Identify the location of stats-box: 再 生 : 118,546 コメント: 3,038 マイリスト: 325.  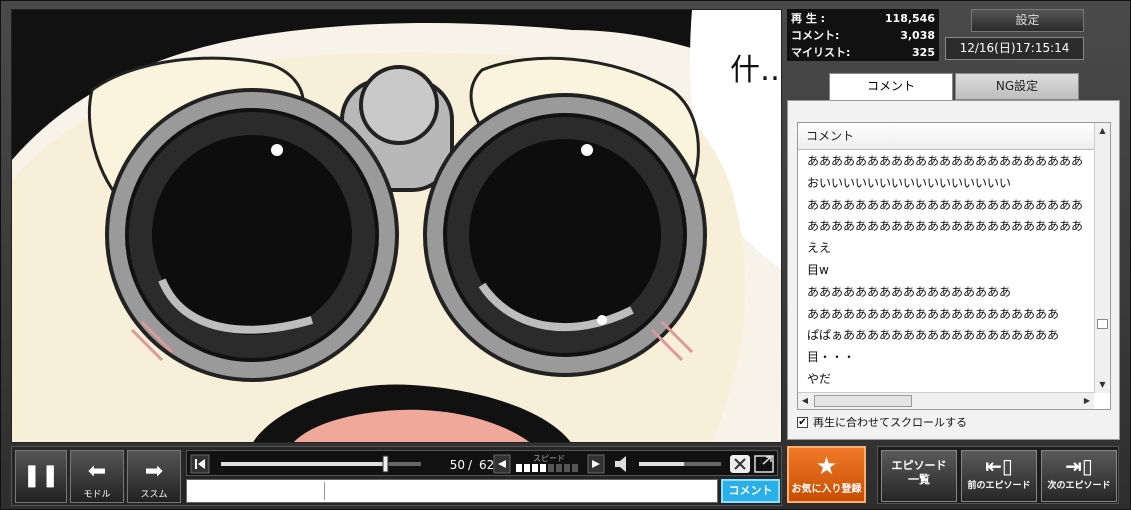
(863, 35).